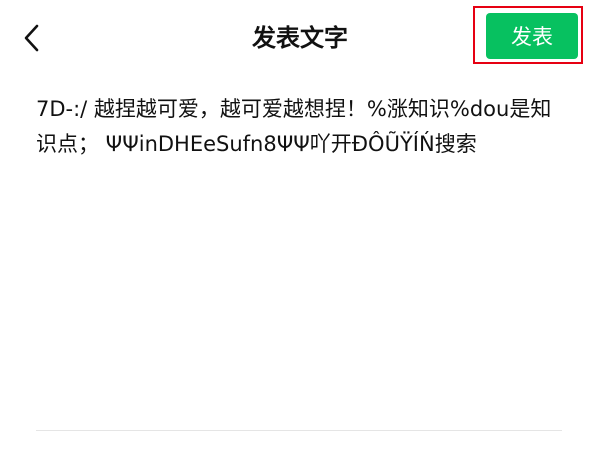 The height and width of the screenshot is (450, 600). I want to click on chevron-left-icon, so click(31, 38).